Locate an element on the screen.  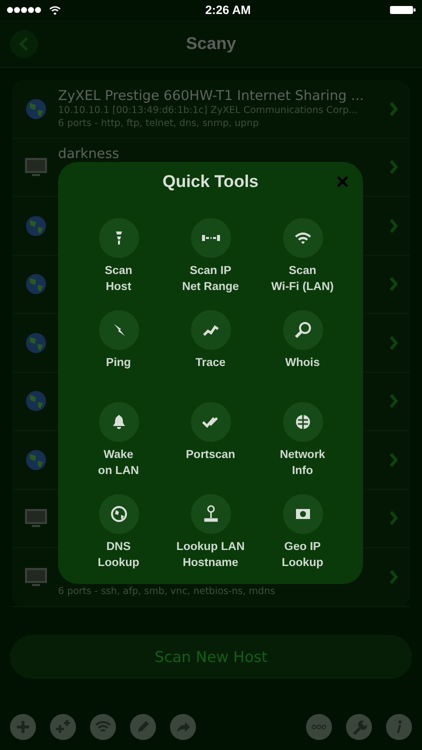
dialog-title: Quick Tools is located at coordinates (210, 182).